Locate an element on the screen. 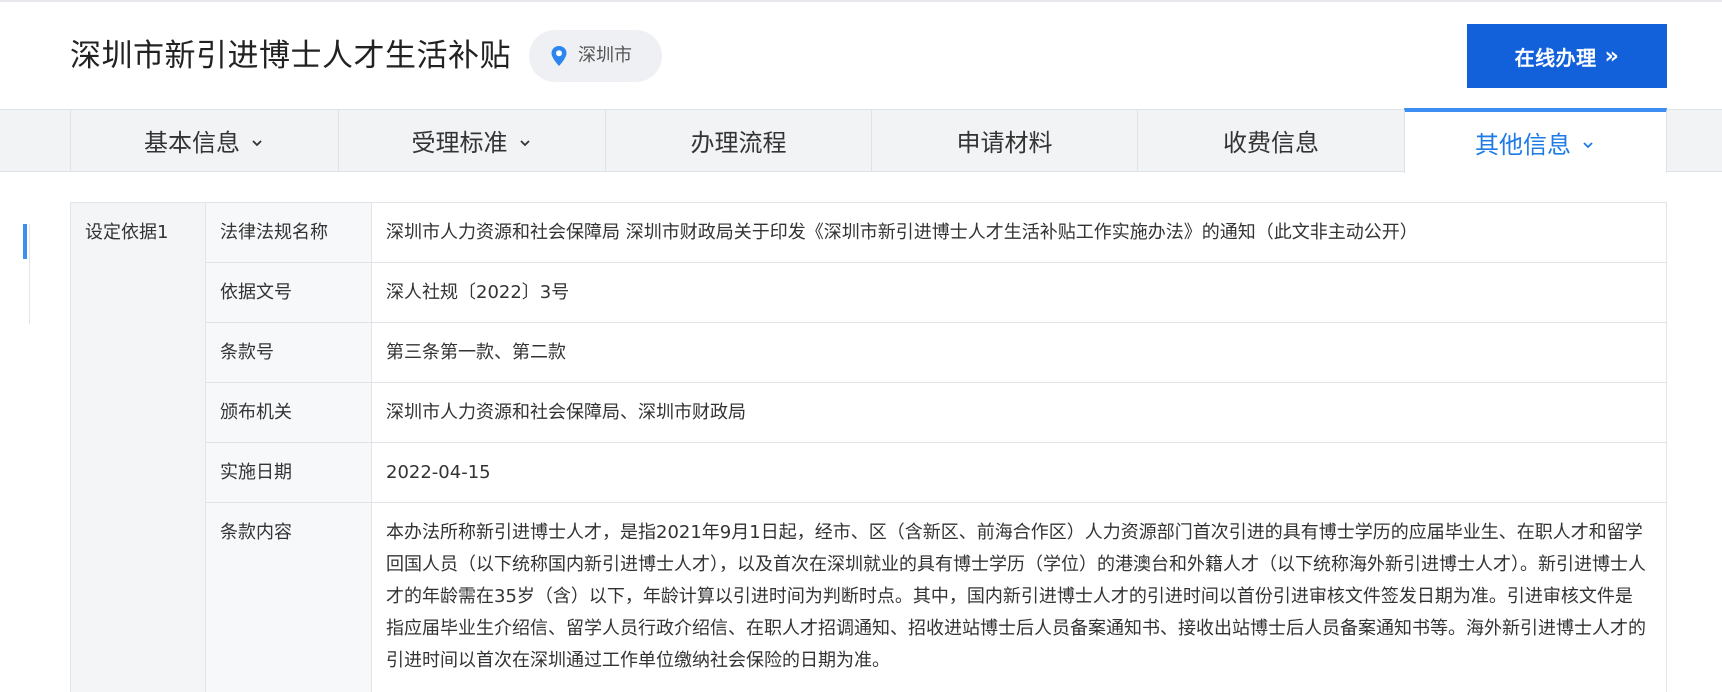 The width and height of the screenshot is (1722, 692). tab-basic-info: 基本信息 is located at coordinates (204, 140).